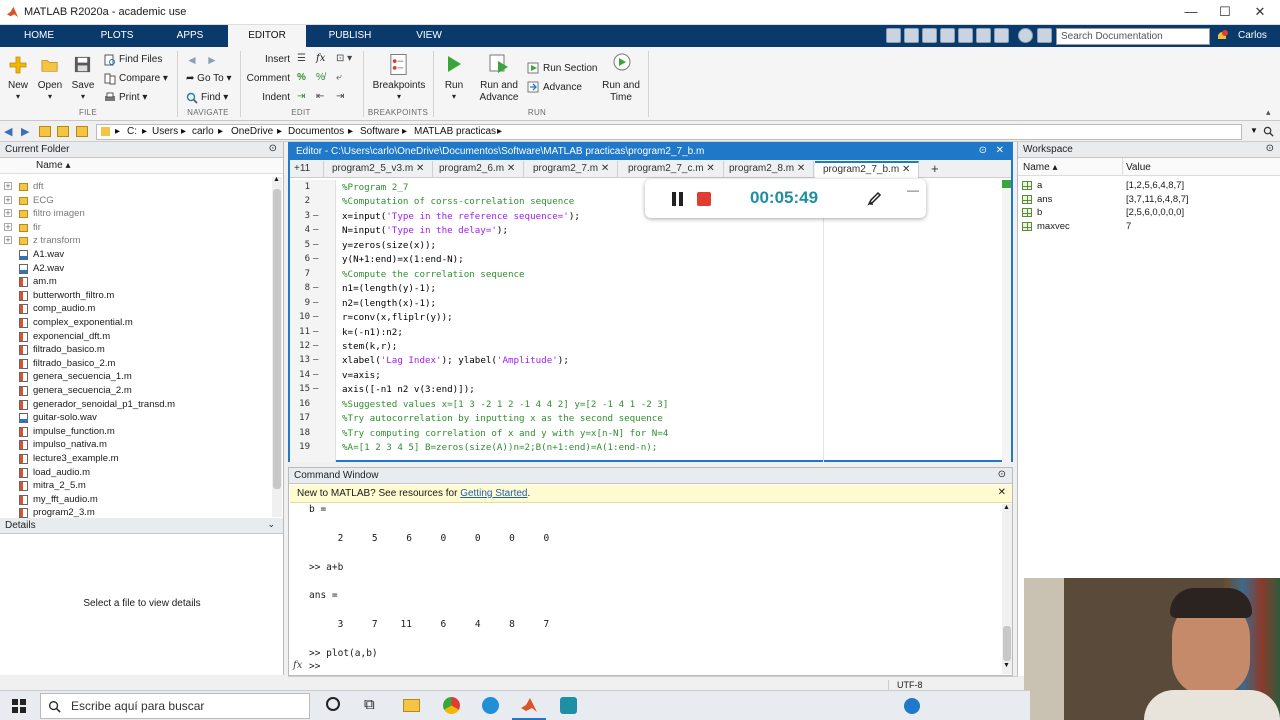 This screenshot has width=1280, height=720. I want to click on tab-program2-7-c: program2_7_c.m ✕, so click(672, 169).